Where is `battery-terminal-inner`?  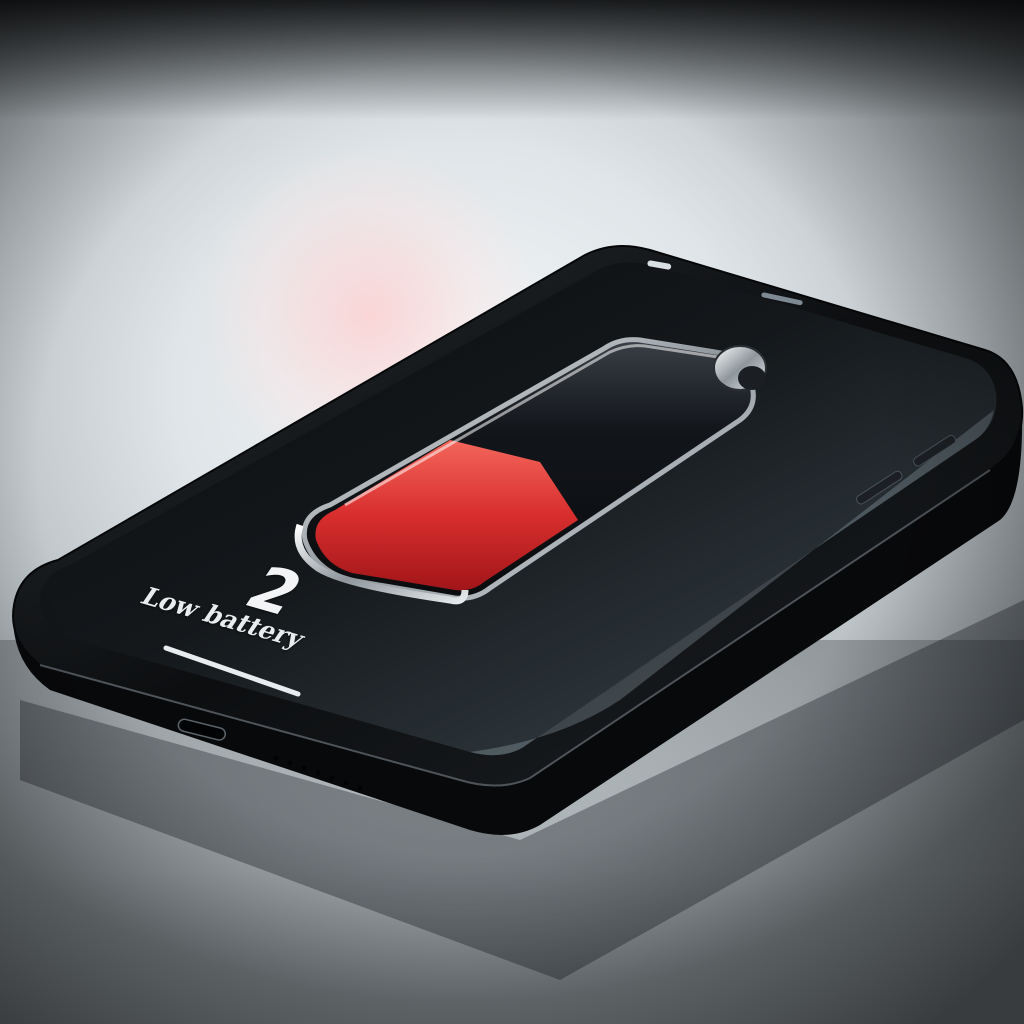 battery-terminal-inner is located at coordinates (752, 378).